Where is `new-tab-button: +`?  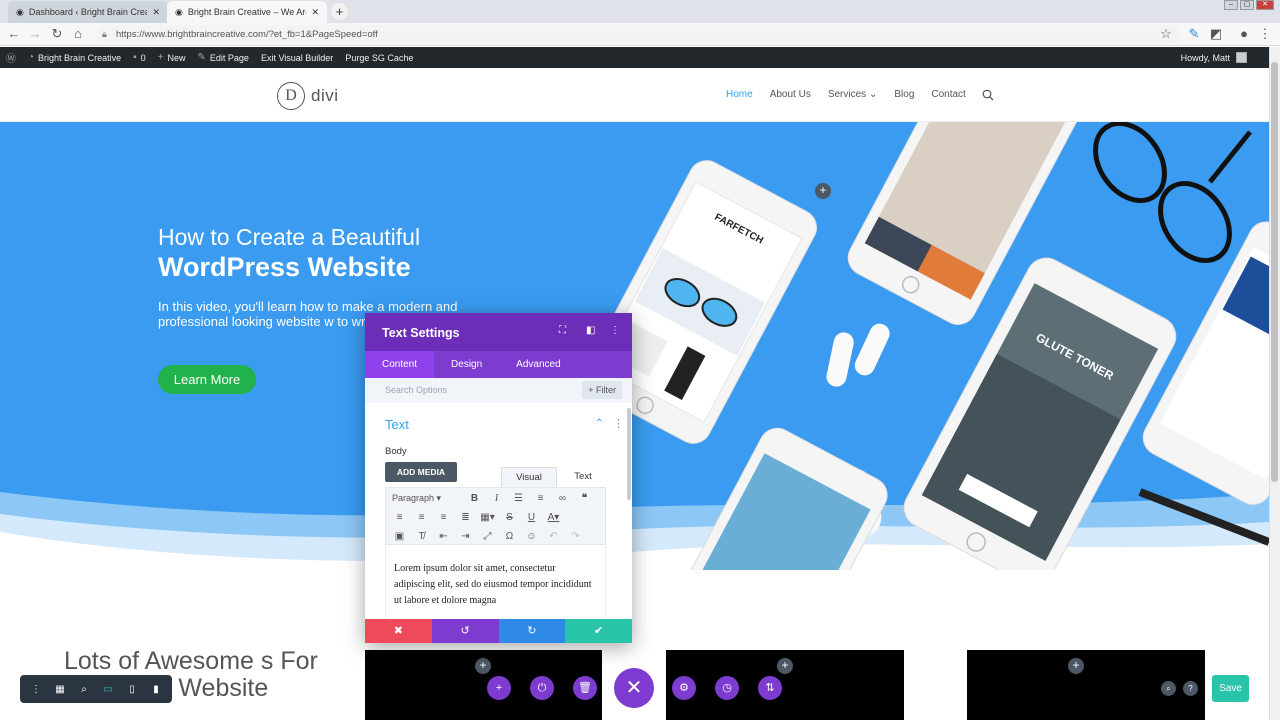
new-tab-button: + is located at coordinates (339, 11).